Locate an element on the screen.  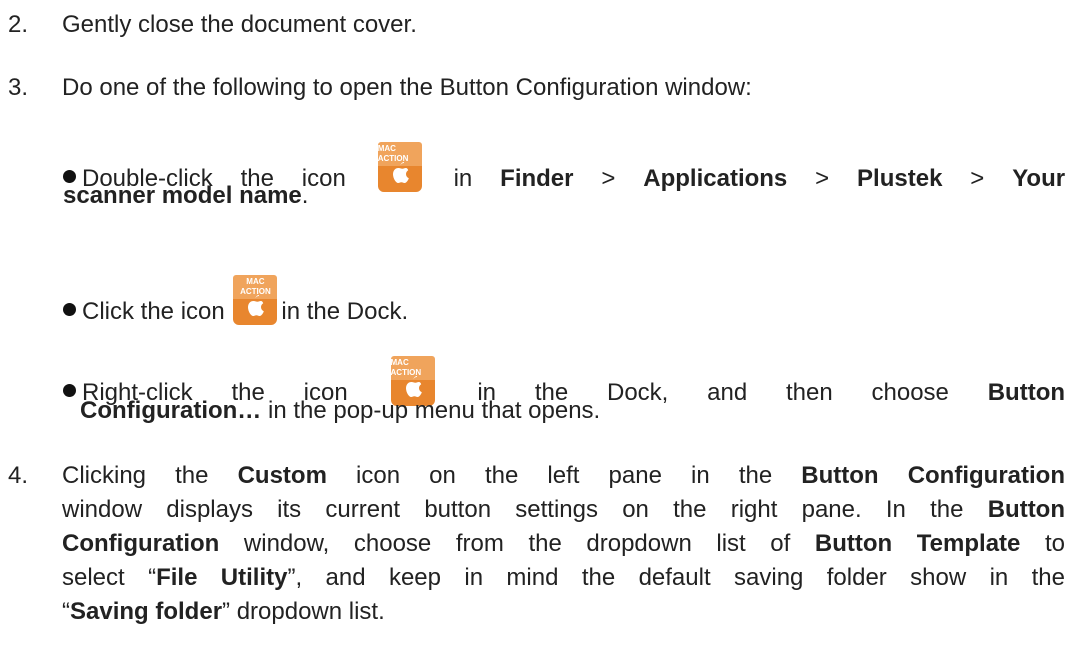
bullet-text: in is located at coordinates (463, 178).